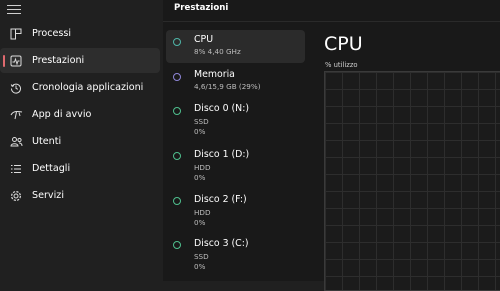  Describe the element at coordinates (235, 166) in the screenshot. I see `device-item-disco-1: Disco 1 (D:) HDD 0%` at that location.